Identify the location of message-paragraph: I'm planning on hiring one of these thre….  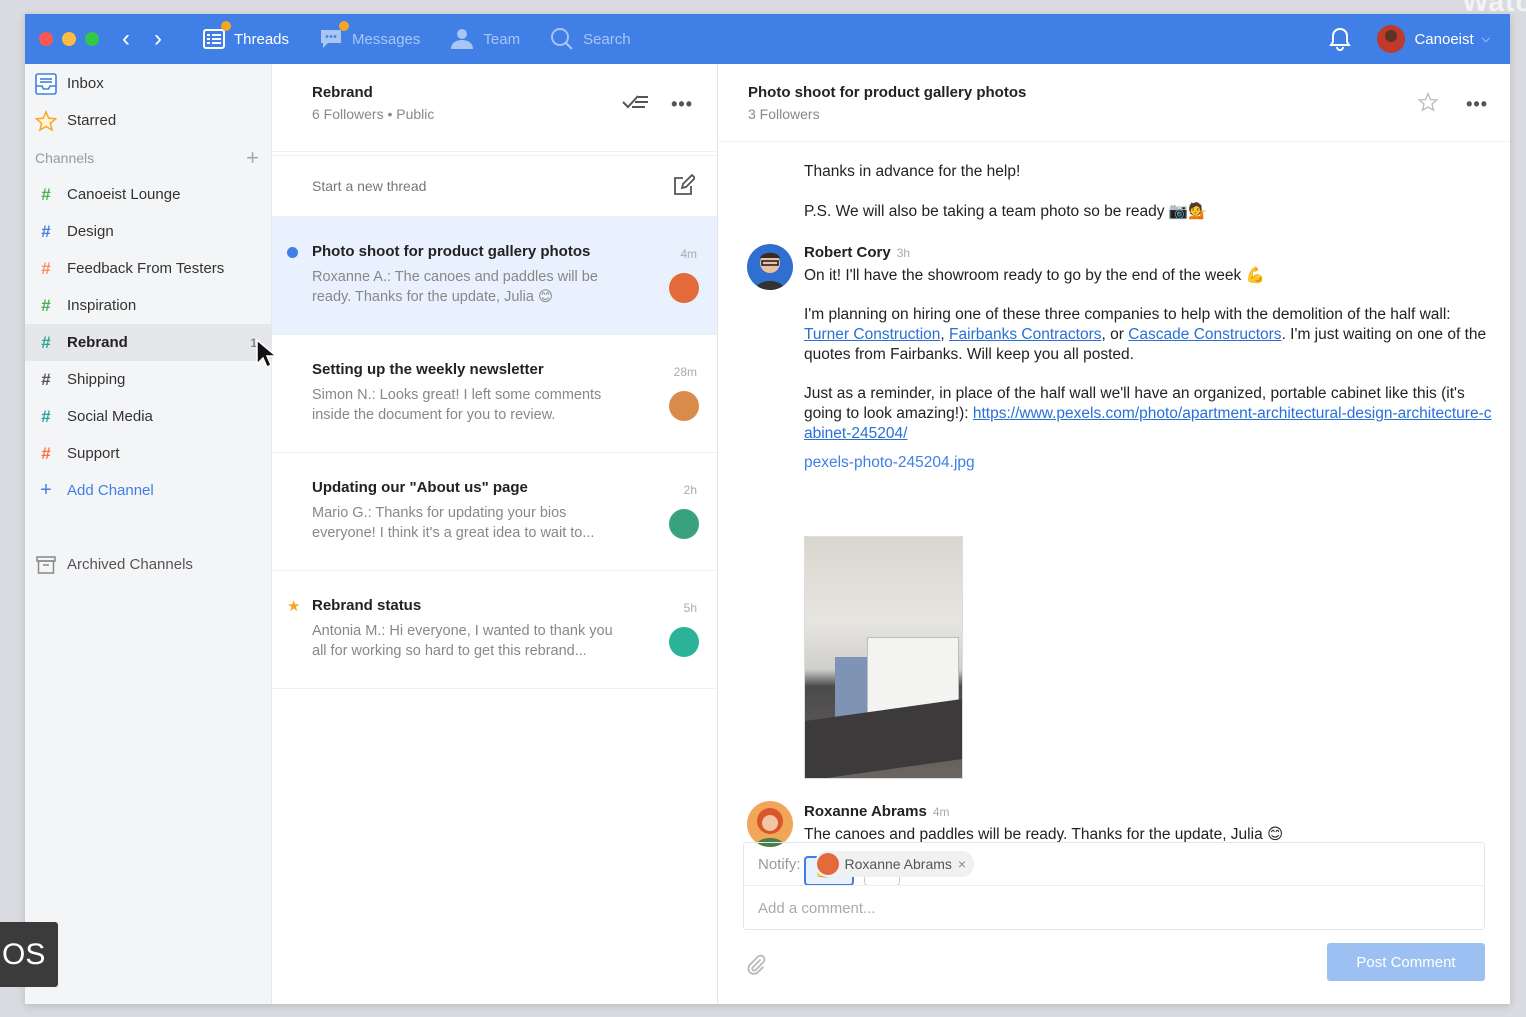
(1149, 335).